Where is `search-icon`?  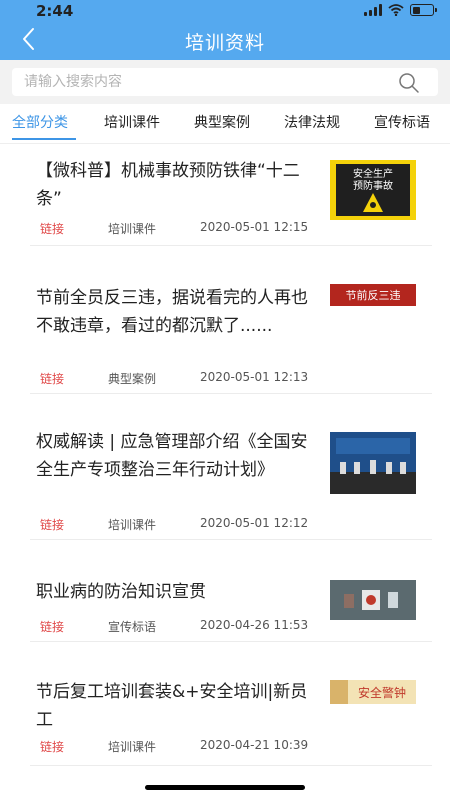 search-icon is located at coordinates (409, 83).